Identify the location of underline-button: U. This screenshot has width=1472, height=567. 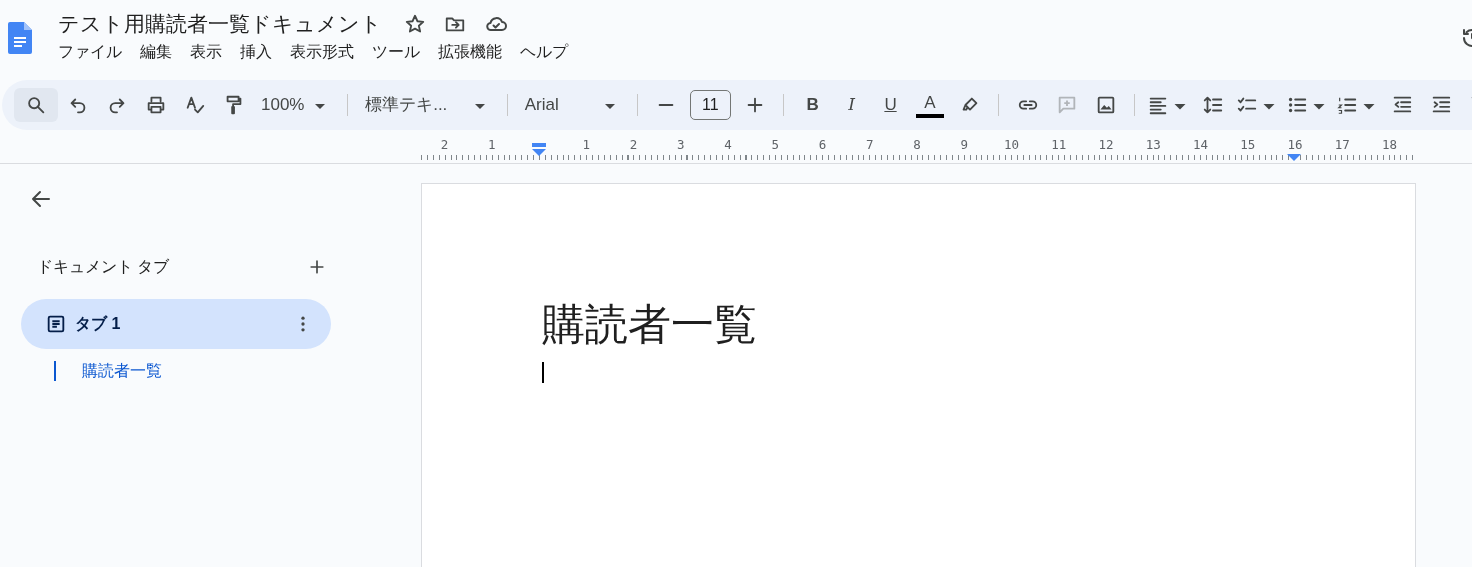
(890, 105).